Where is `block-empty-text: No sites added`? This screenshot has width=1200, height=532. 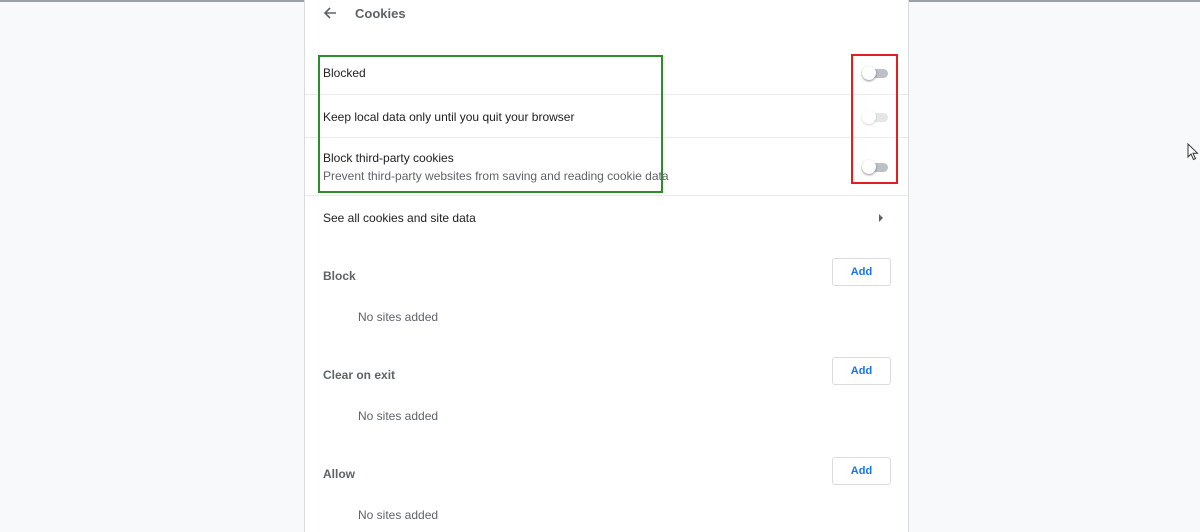
block-empty-text: No sites added is located at coordinates (398, 317).